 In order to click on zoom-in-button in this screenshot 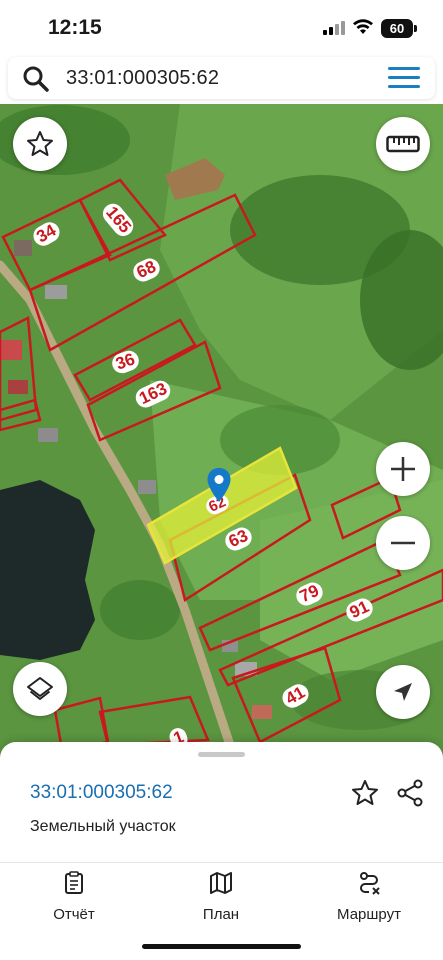, I will do `click(403, 469)`.